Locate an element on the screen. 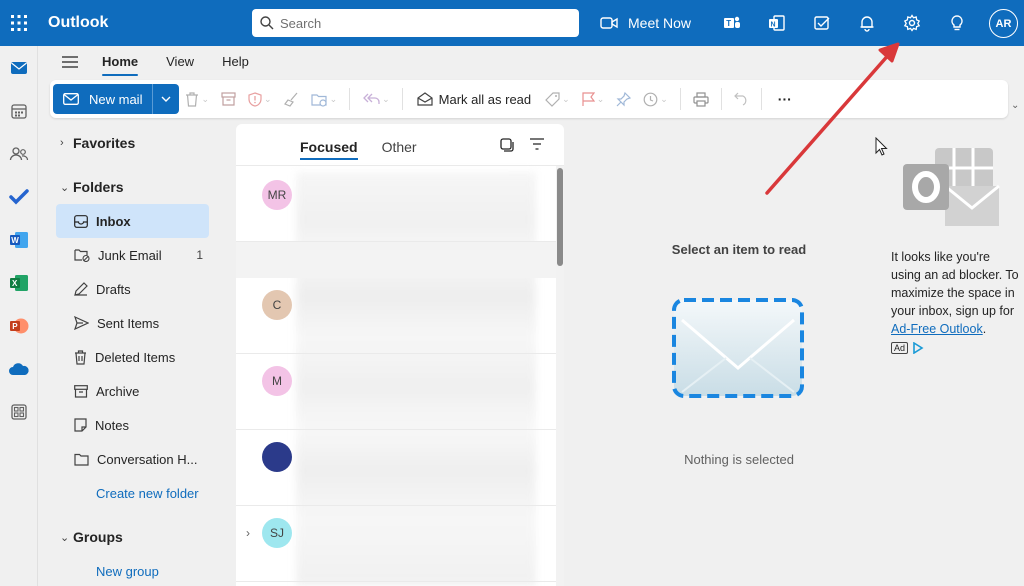 The image size is (1024, 586). tab-home: Home is located at coordinates (120, 62).